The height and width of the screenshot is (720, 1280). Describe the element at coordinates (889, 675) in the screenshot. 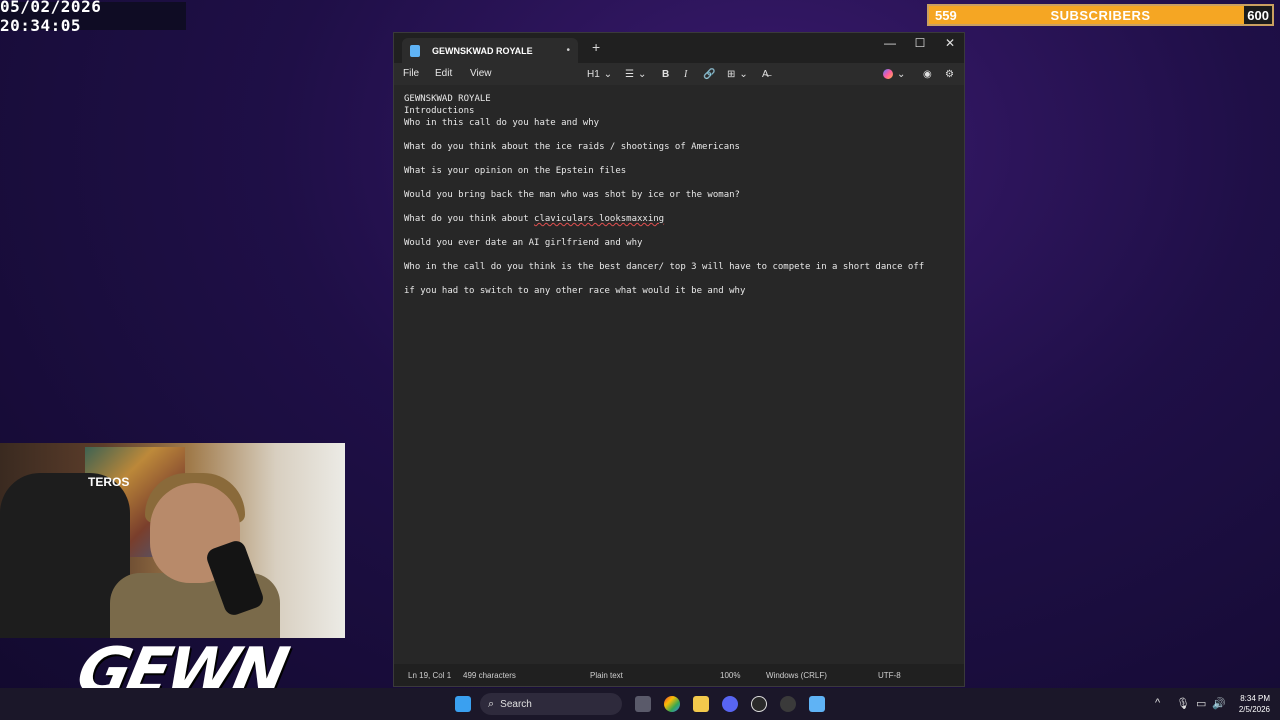

I see `encoding: UTF-8` at that location.